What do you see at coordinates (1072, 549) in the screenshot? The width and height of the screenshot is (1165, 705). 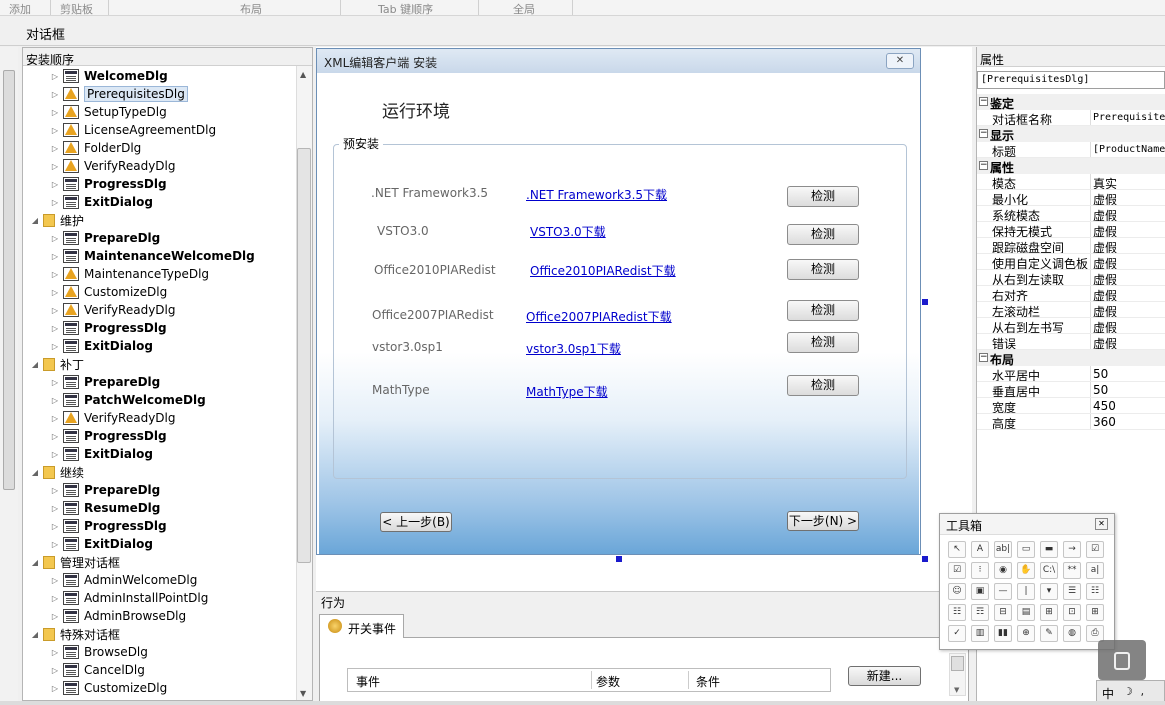 I see `arrow-button-tool-icon: →` at bounding box center [1072, 549].